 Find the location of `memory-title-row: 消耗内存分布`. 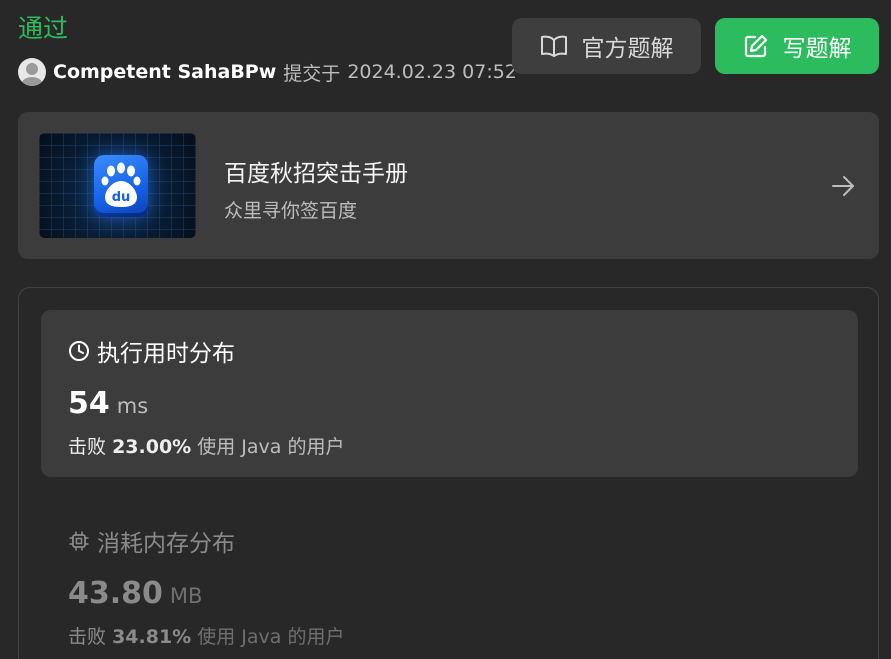

memory-title-row: 消耗内存分布 is located at coordinates (151, 541).